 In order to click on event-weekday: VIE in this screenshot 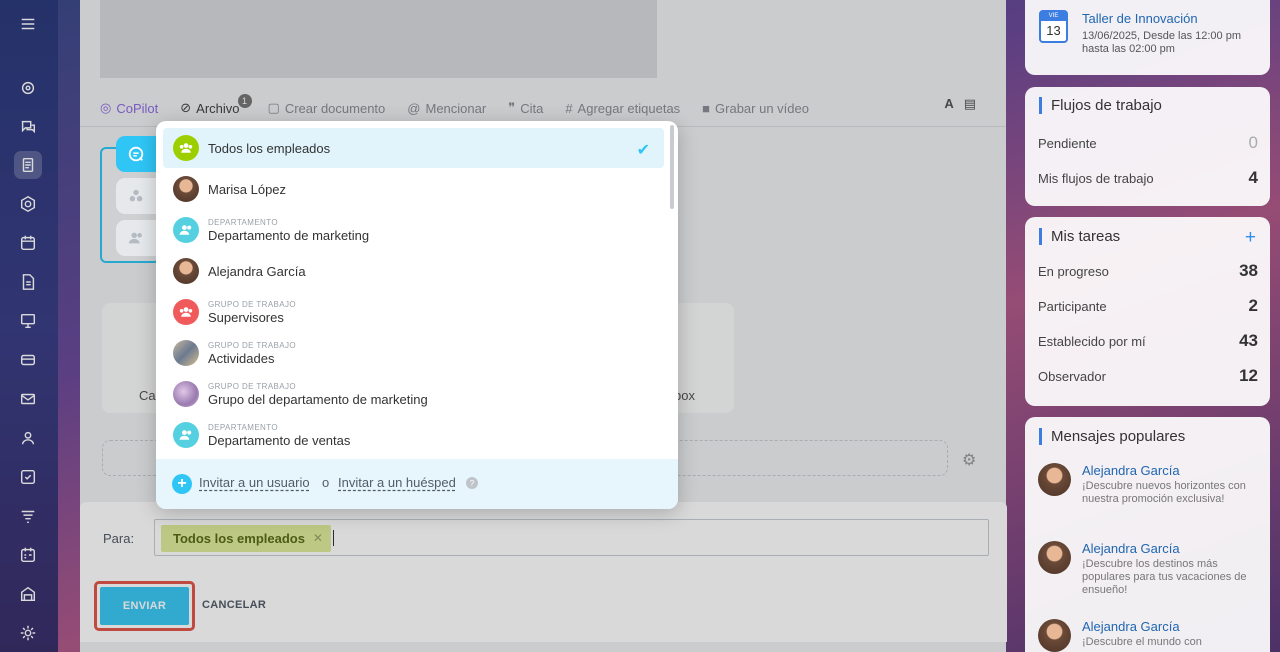, I will do `click(1053, 16)`.